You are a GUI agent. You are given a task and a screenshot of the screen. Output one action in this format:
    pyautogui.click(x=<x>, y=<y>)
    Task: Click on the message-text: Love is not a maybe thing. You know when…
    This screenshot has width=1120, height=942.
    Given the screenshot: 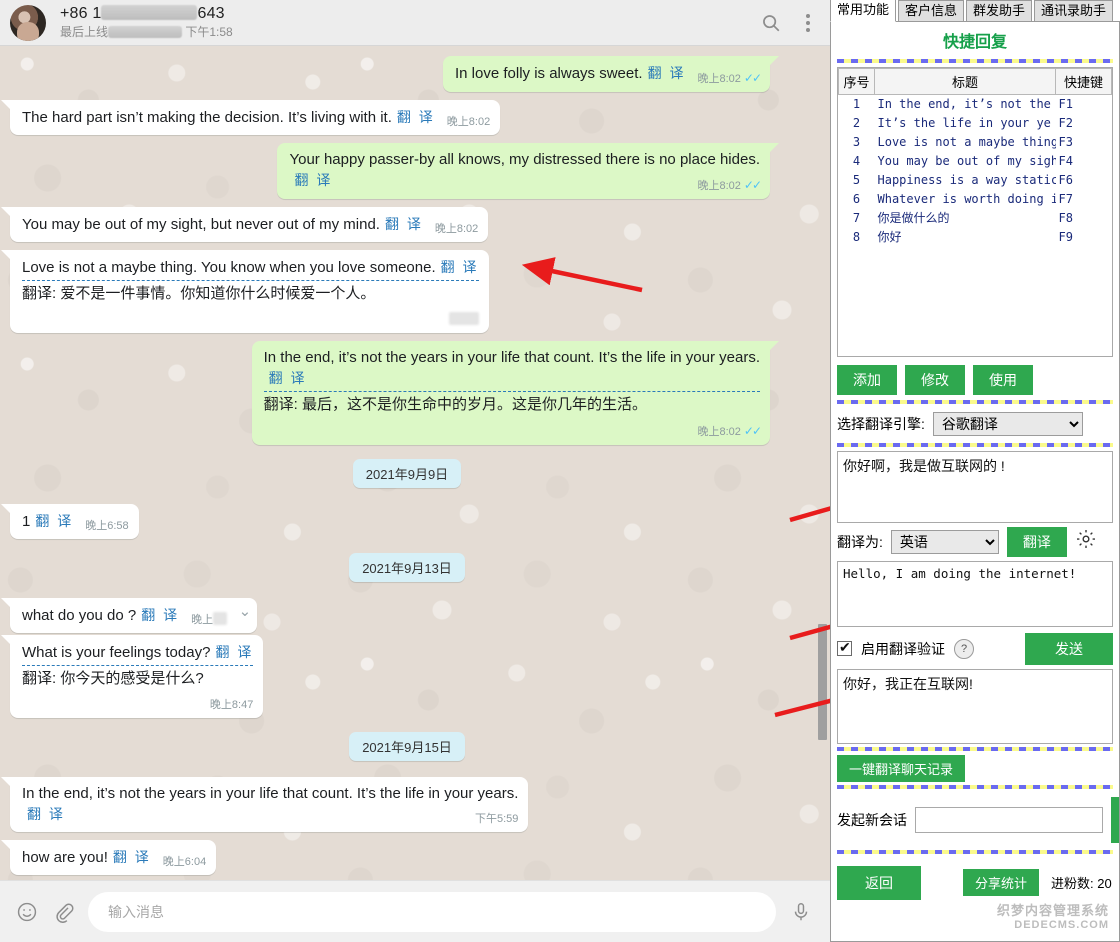 What is the action you would take?
    pyautogui.click(x=229, y=267)
    